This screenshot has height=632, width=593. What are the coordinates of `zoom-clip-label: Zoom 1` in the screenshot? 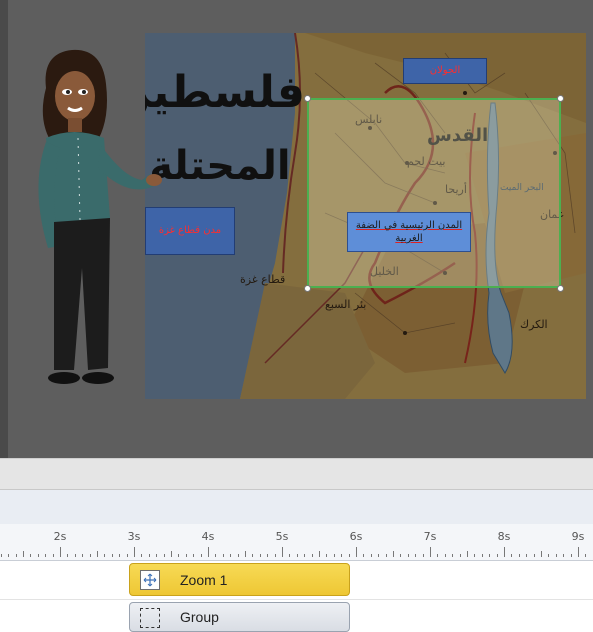 It's located at (203, 580).